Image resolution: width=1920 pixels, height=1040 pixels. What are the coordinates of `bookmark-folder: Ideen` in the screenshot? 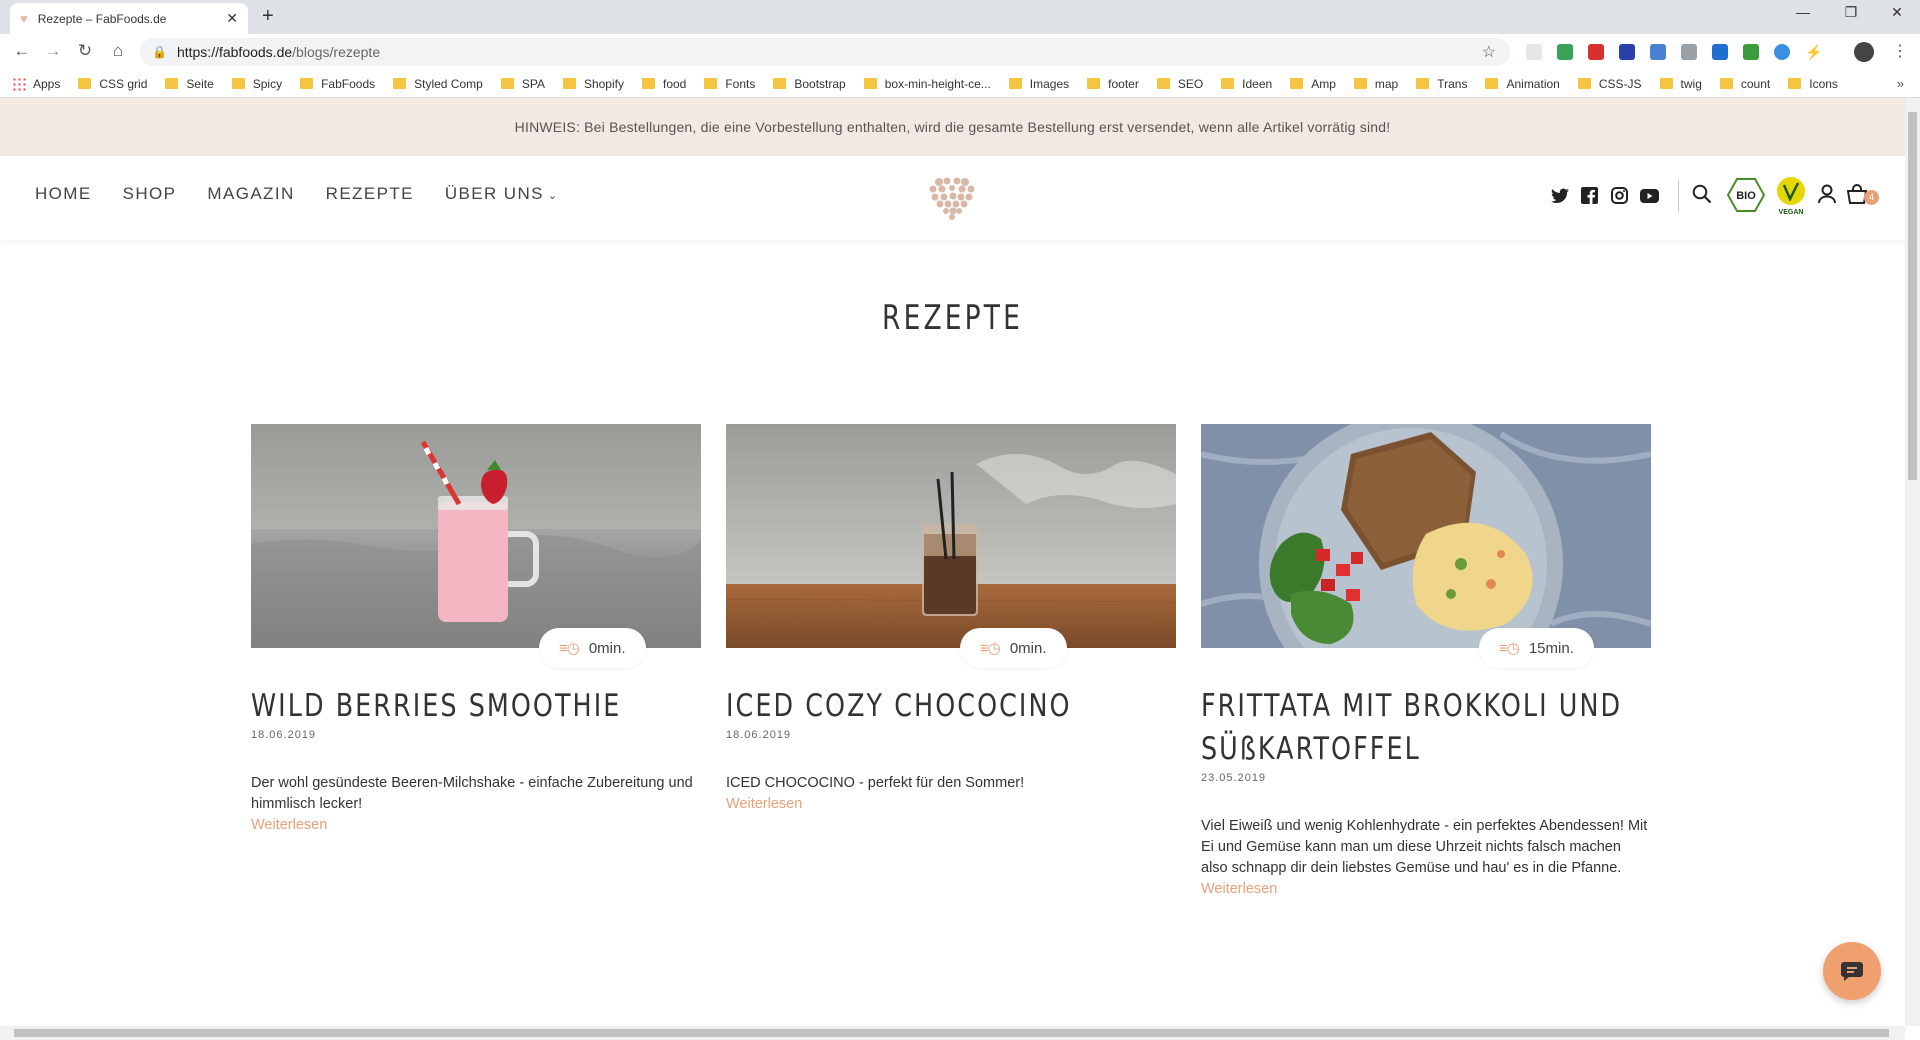 It's located at (1246, 84).